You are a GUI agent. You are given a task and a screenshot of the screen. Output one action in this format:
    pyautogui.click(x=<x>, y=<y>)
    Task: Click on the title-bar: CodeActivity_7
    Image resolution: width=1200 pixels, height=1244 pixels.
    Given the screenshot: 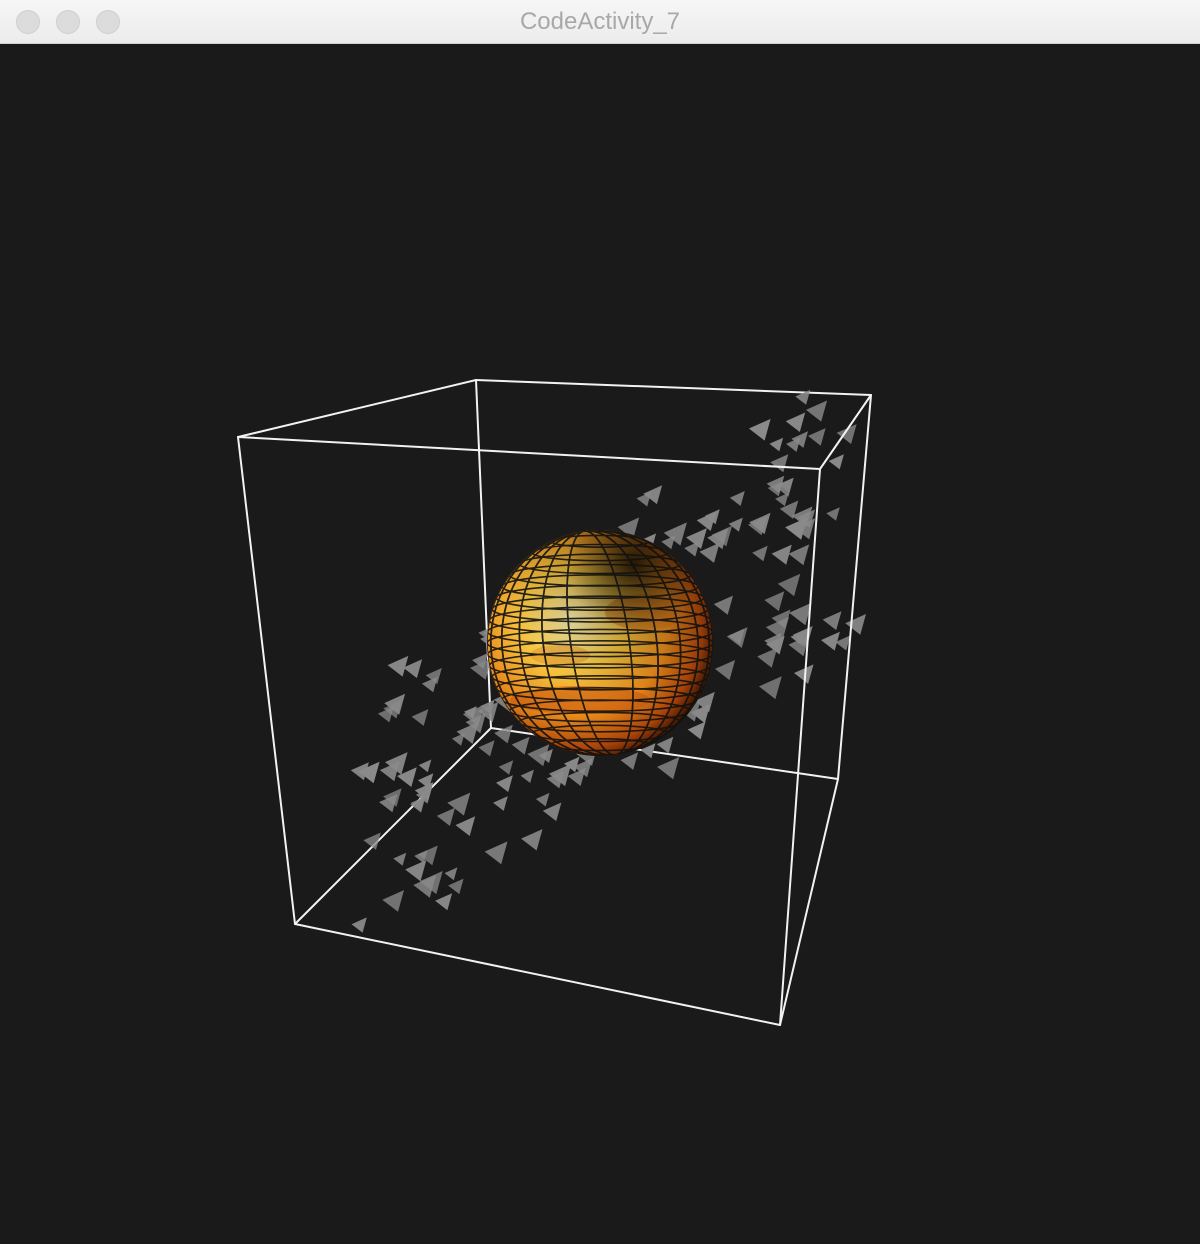 What is the action you would take?
    pyautogui.click(x=600, y=22)
    